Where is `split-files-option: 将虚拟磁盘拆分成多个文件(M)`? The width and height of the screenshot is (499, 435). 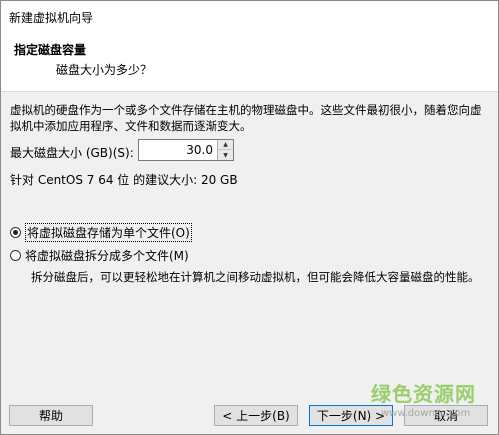 split-files-option: 将虚拟磁盘拆分成多个文件(M) is located at coordinates (99, 255).